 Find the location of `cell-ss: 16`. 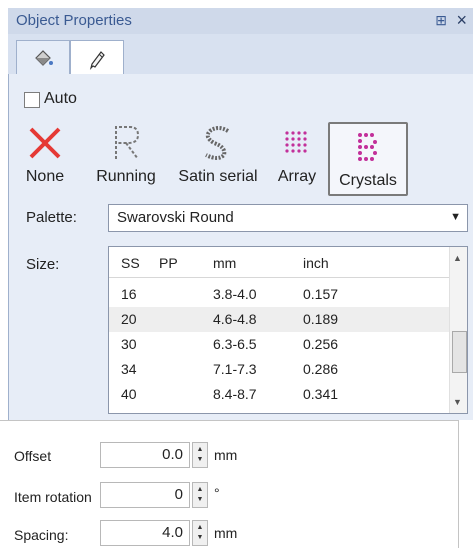

cell-ss: 16 is located at coordinates (129, 294).